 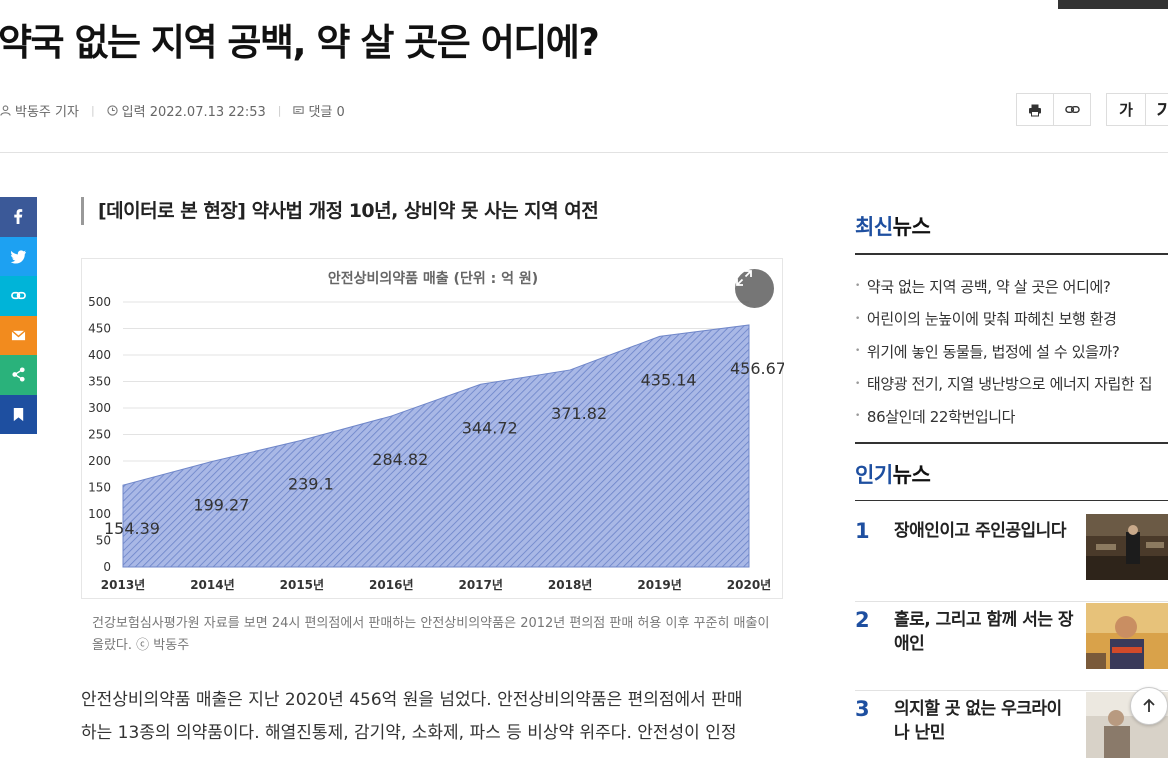 What do you see at coordinates (490, 427) in the screenshot?
I see `data-label: 344.72` at bounding box center [490, 427].